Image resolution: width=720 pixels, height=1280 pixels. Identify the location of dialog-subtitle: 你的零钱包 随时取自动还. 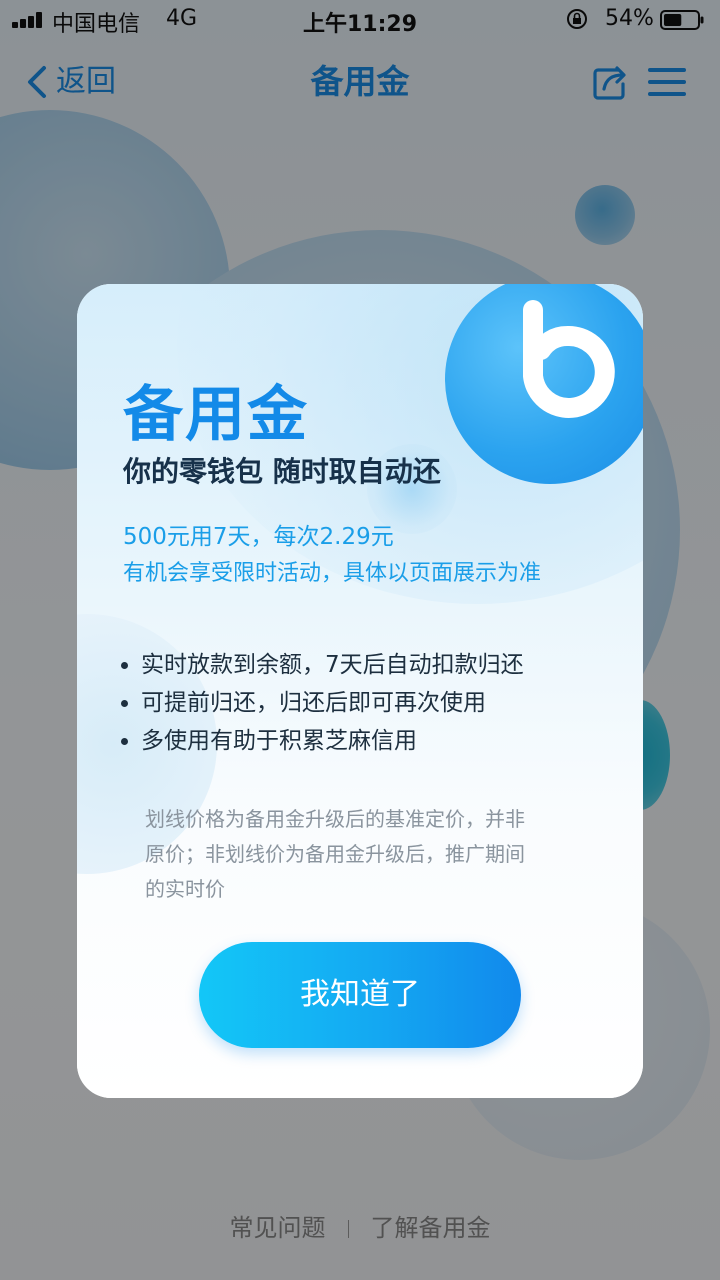
(282, 471).